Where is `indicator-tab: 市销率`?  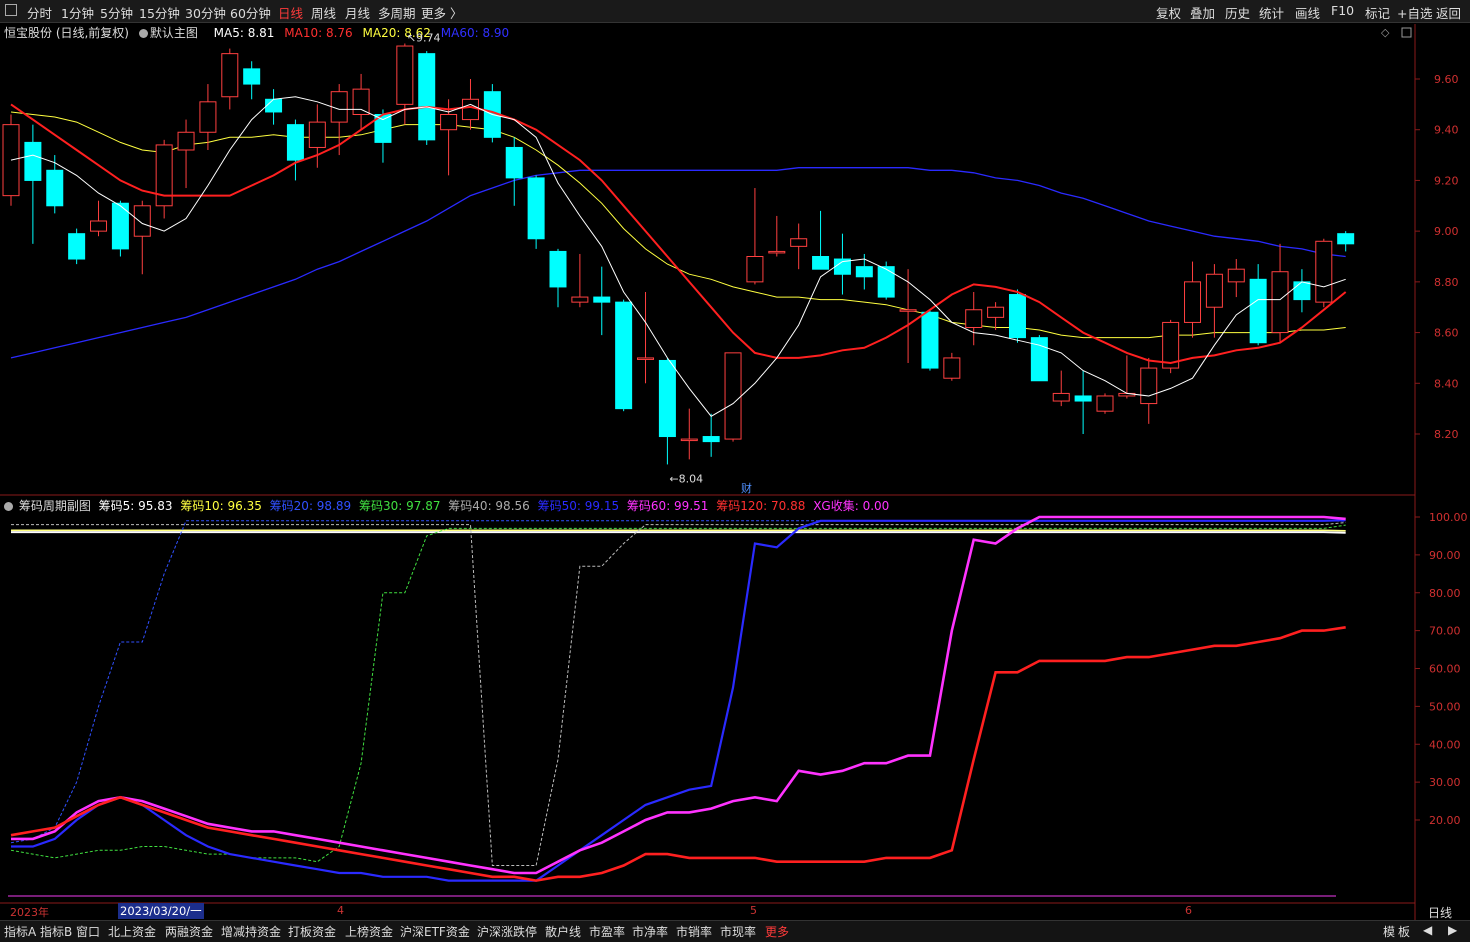
indicator-tab: 市销率 is located at coordinates (694, 931).